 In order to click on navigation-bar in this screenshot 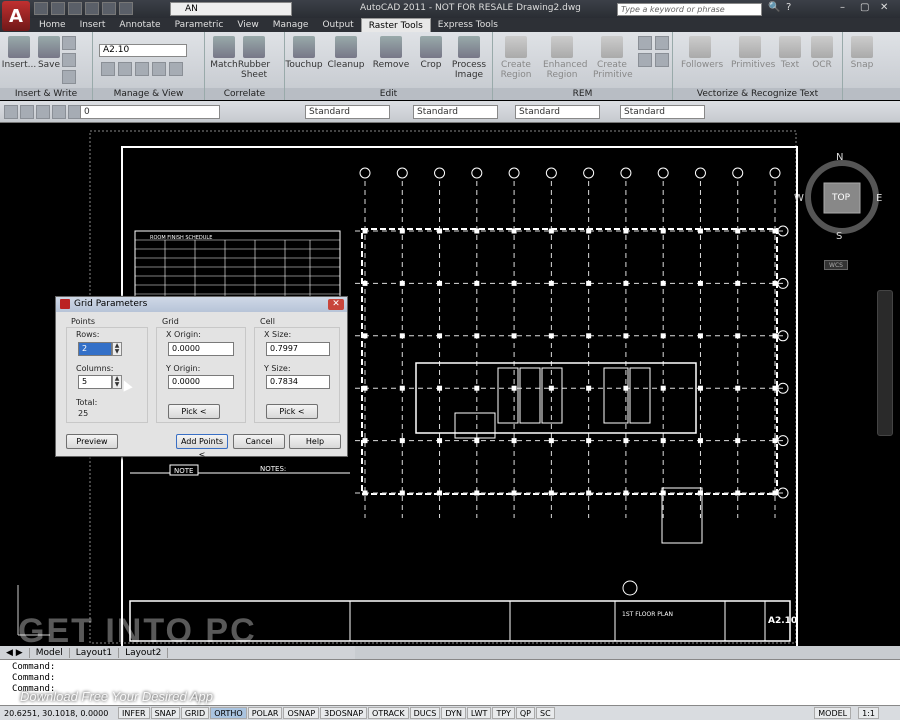, I will do `click(885, 363)`.